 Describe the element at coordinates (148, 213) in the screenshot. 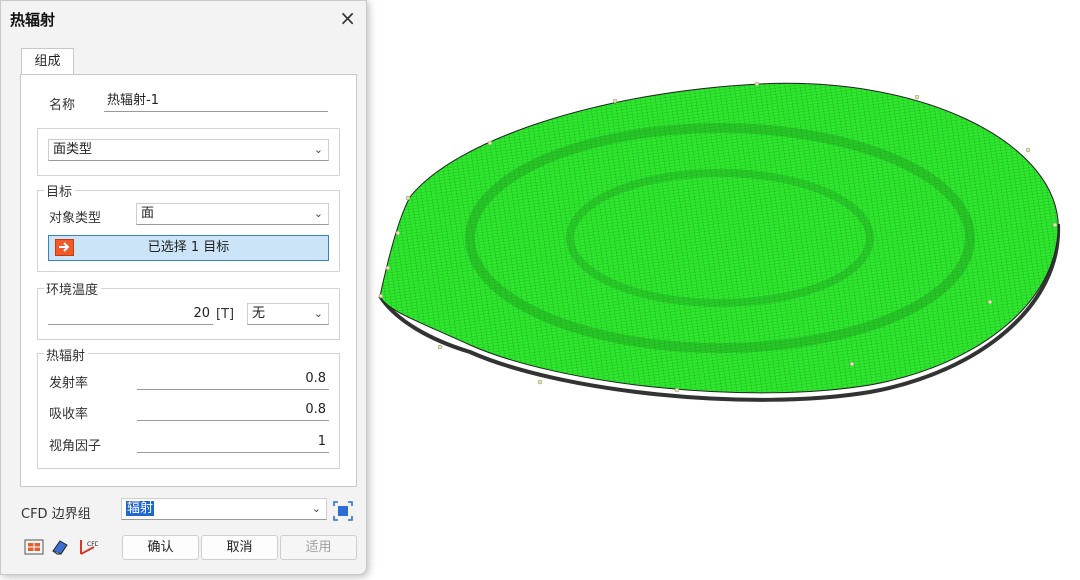

I see `object-type-value: 面` at that location.